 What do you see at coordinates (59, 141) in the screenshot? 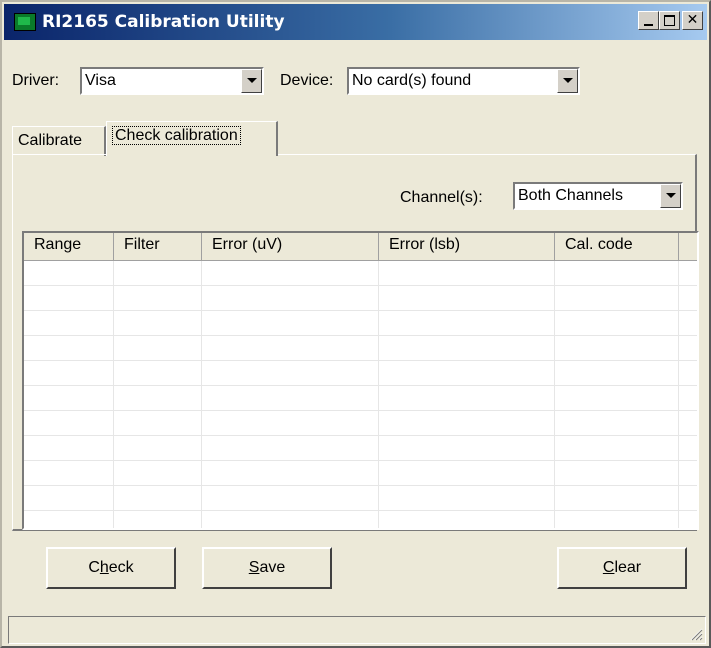
I see `tab-calibrate: Calibrate` at bounding box center [59, 141].